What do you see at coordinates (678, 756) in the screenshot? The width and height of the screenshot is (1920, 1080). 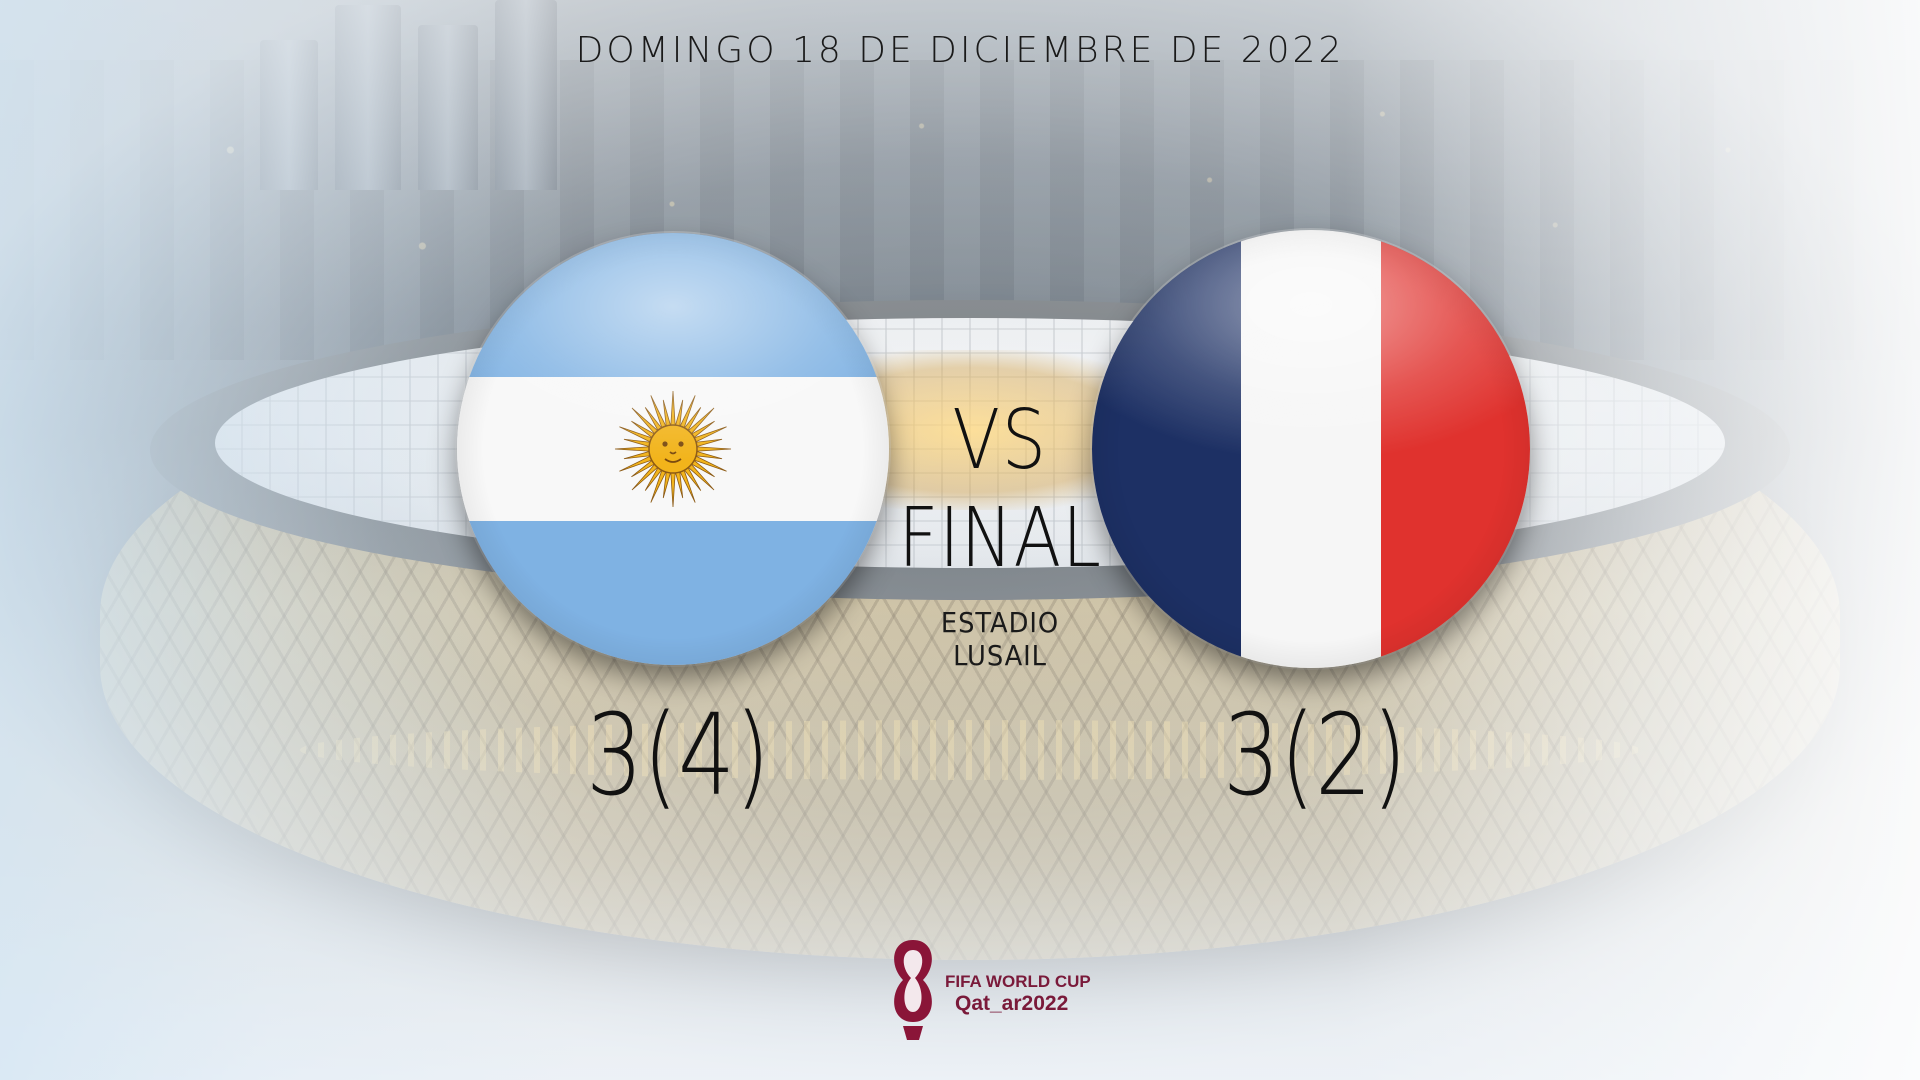 I see `home-score: 3(4)` at bounding box center [678, 756].